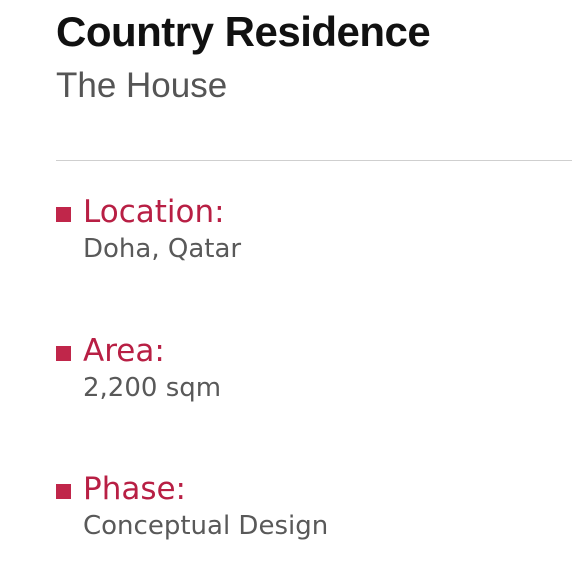 The height and width of the screenshot is (571, 577). Describe the element at coordinates (243, 31) in the screenshot. I see `page-title: Country Residence` at that location.